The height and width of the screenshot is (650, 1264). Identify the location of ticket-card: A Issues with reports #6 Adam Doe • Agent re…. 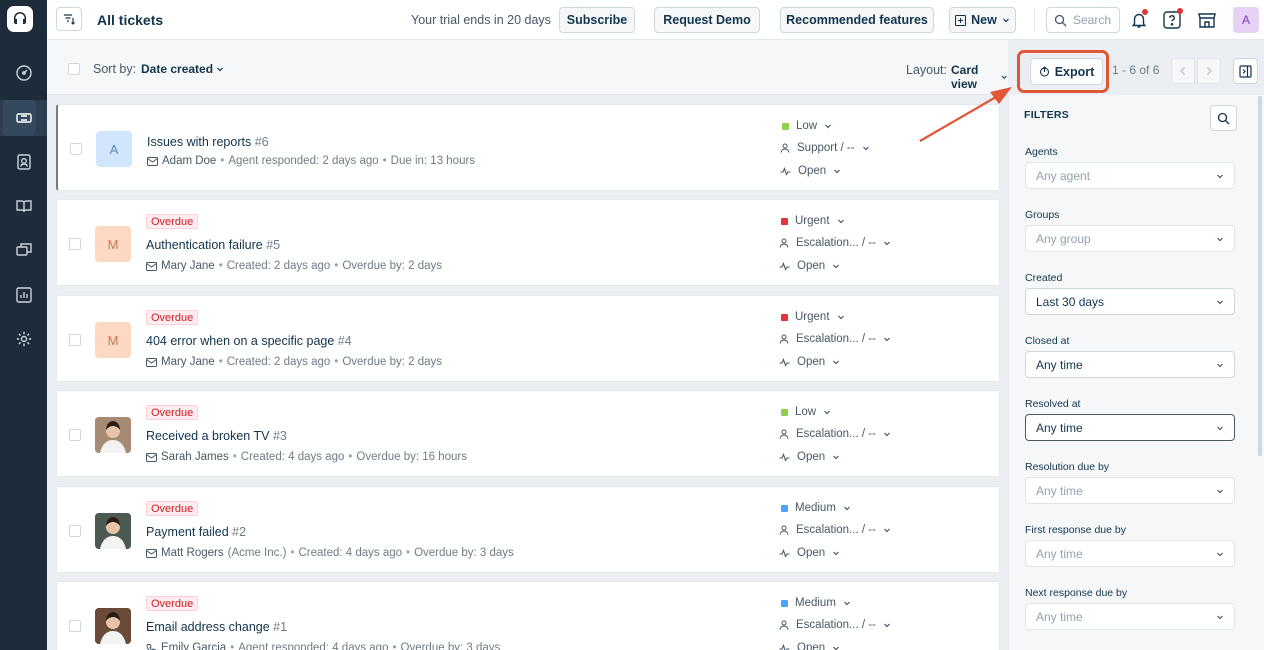
(528, 147).